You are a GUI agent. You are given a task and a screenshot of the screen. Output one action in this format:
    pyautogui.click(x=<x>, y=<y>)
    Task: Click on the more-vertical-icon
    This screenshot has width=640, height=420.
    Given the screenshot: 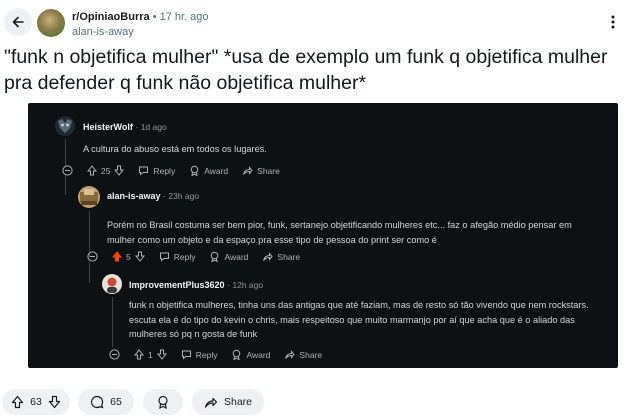 What is the action you would take?
    pyautogui.click(x=613, y=22)
    